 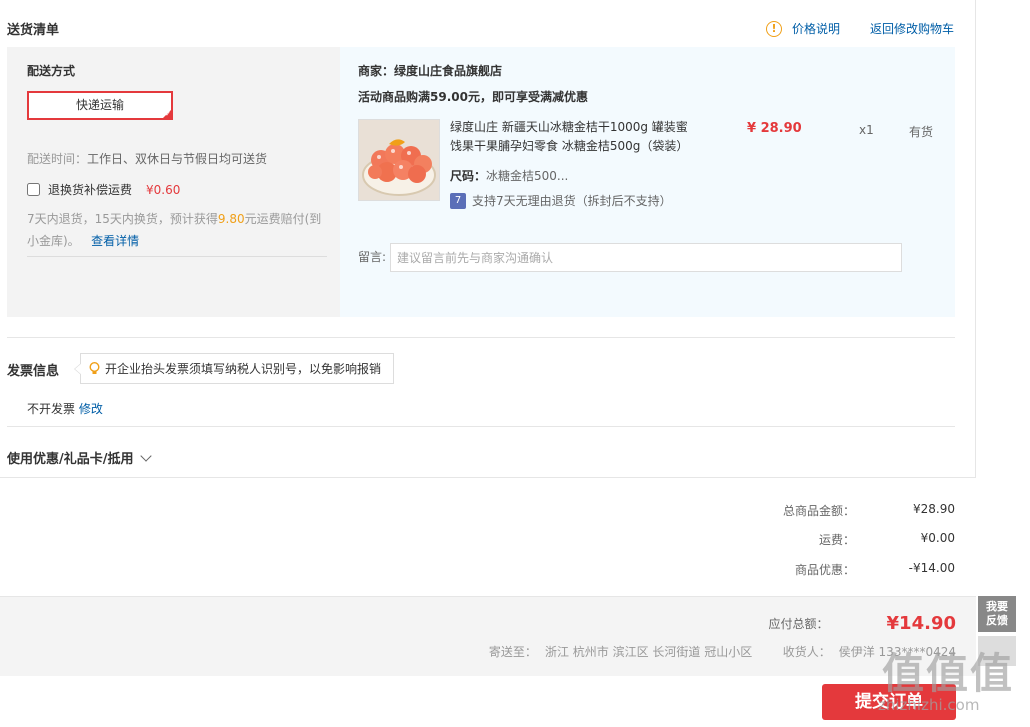 I want to click on merchant-label: 商家：, so click(x=376, y=71).